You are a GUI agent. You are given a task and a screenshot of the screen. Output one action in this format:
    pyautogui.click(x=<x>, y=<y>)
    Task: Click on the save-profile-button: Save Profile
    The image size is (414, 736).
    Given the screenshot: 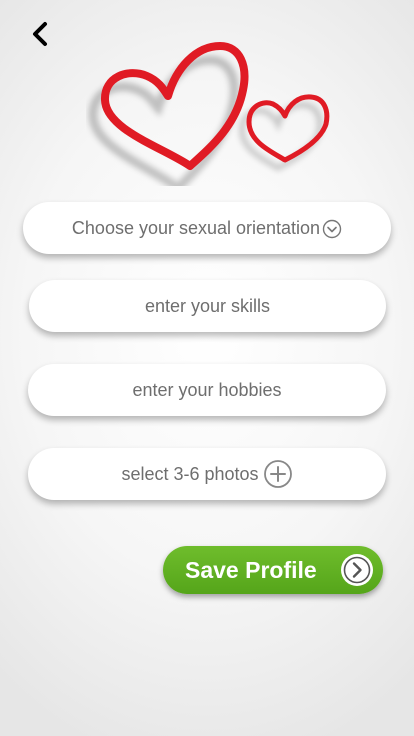 What is the action you would take?
    pyautogui.click(x=273, y=570)
    